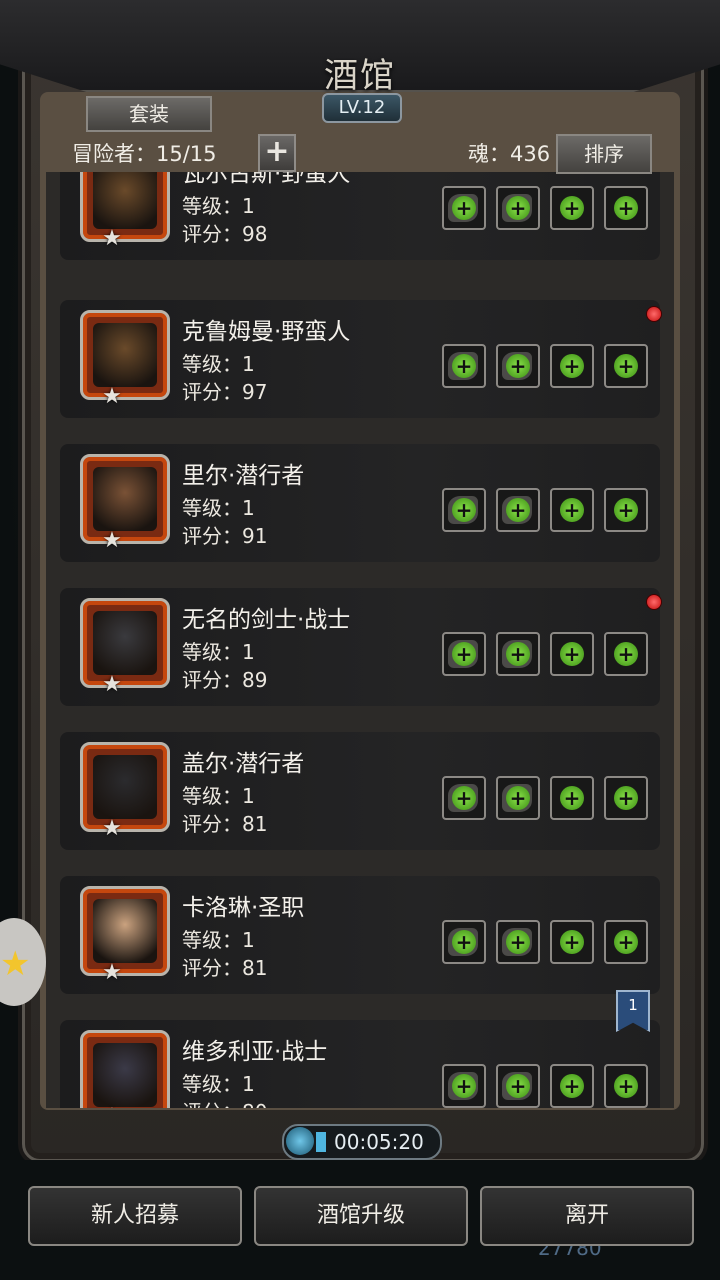  I want to click on page-title: 酒馆, so click(360, 76).